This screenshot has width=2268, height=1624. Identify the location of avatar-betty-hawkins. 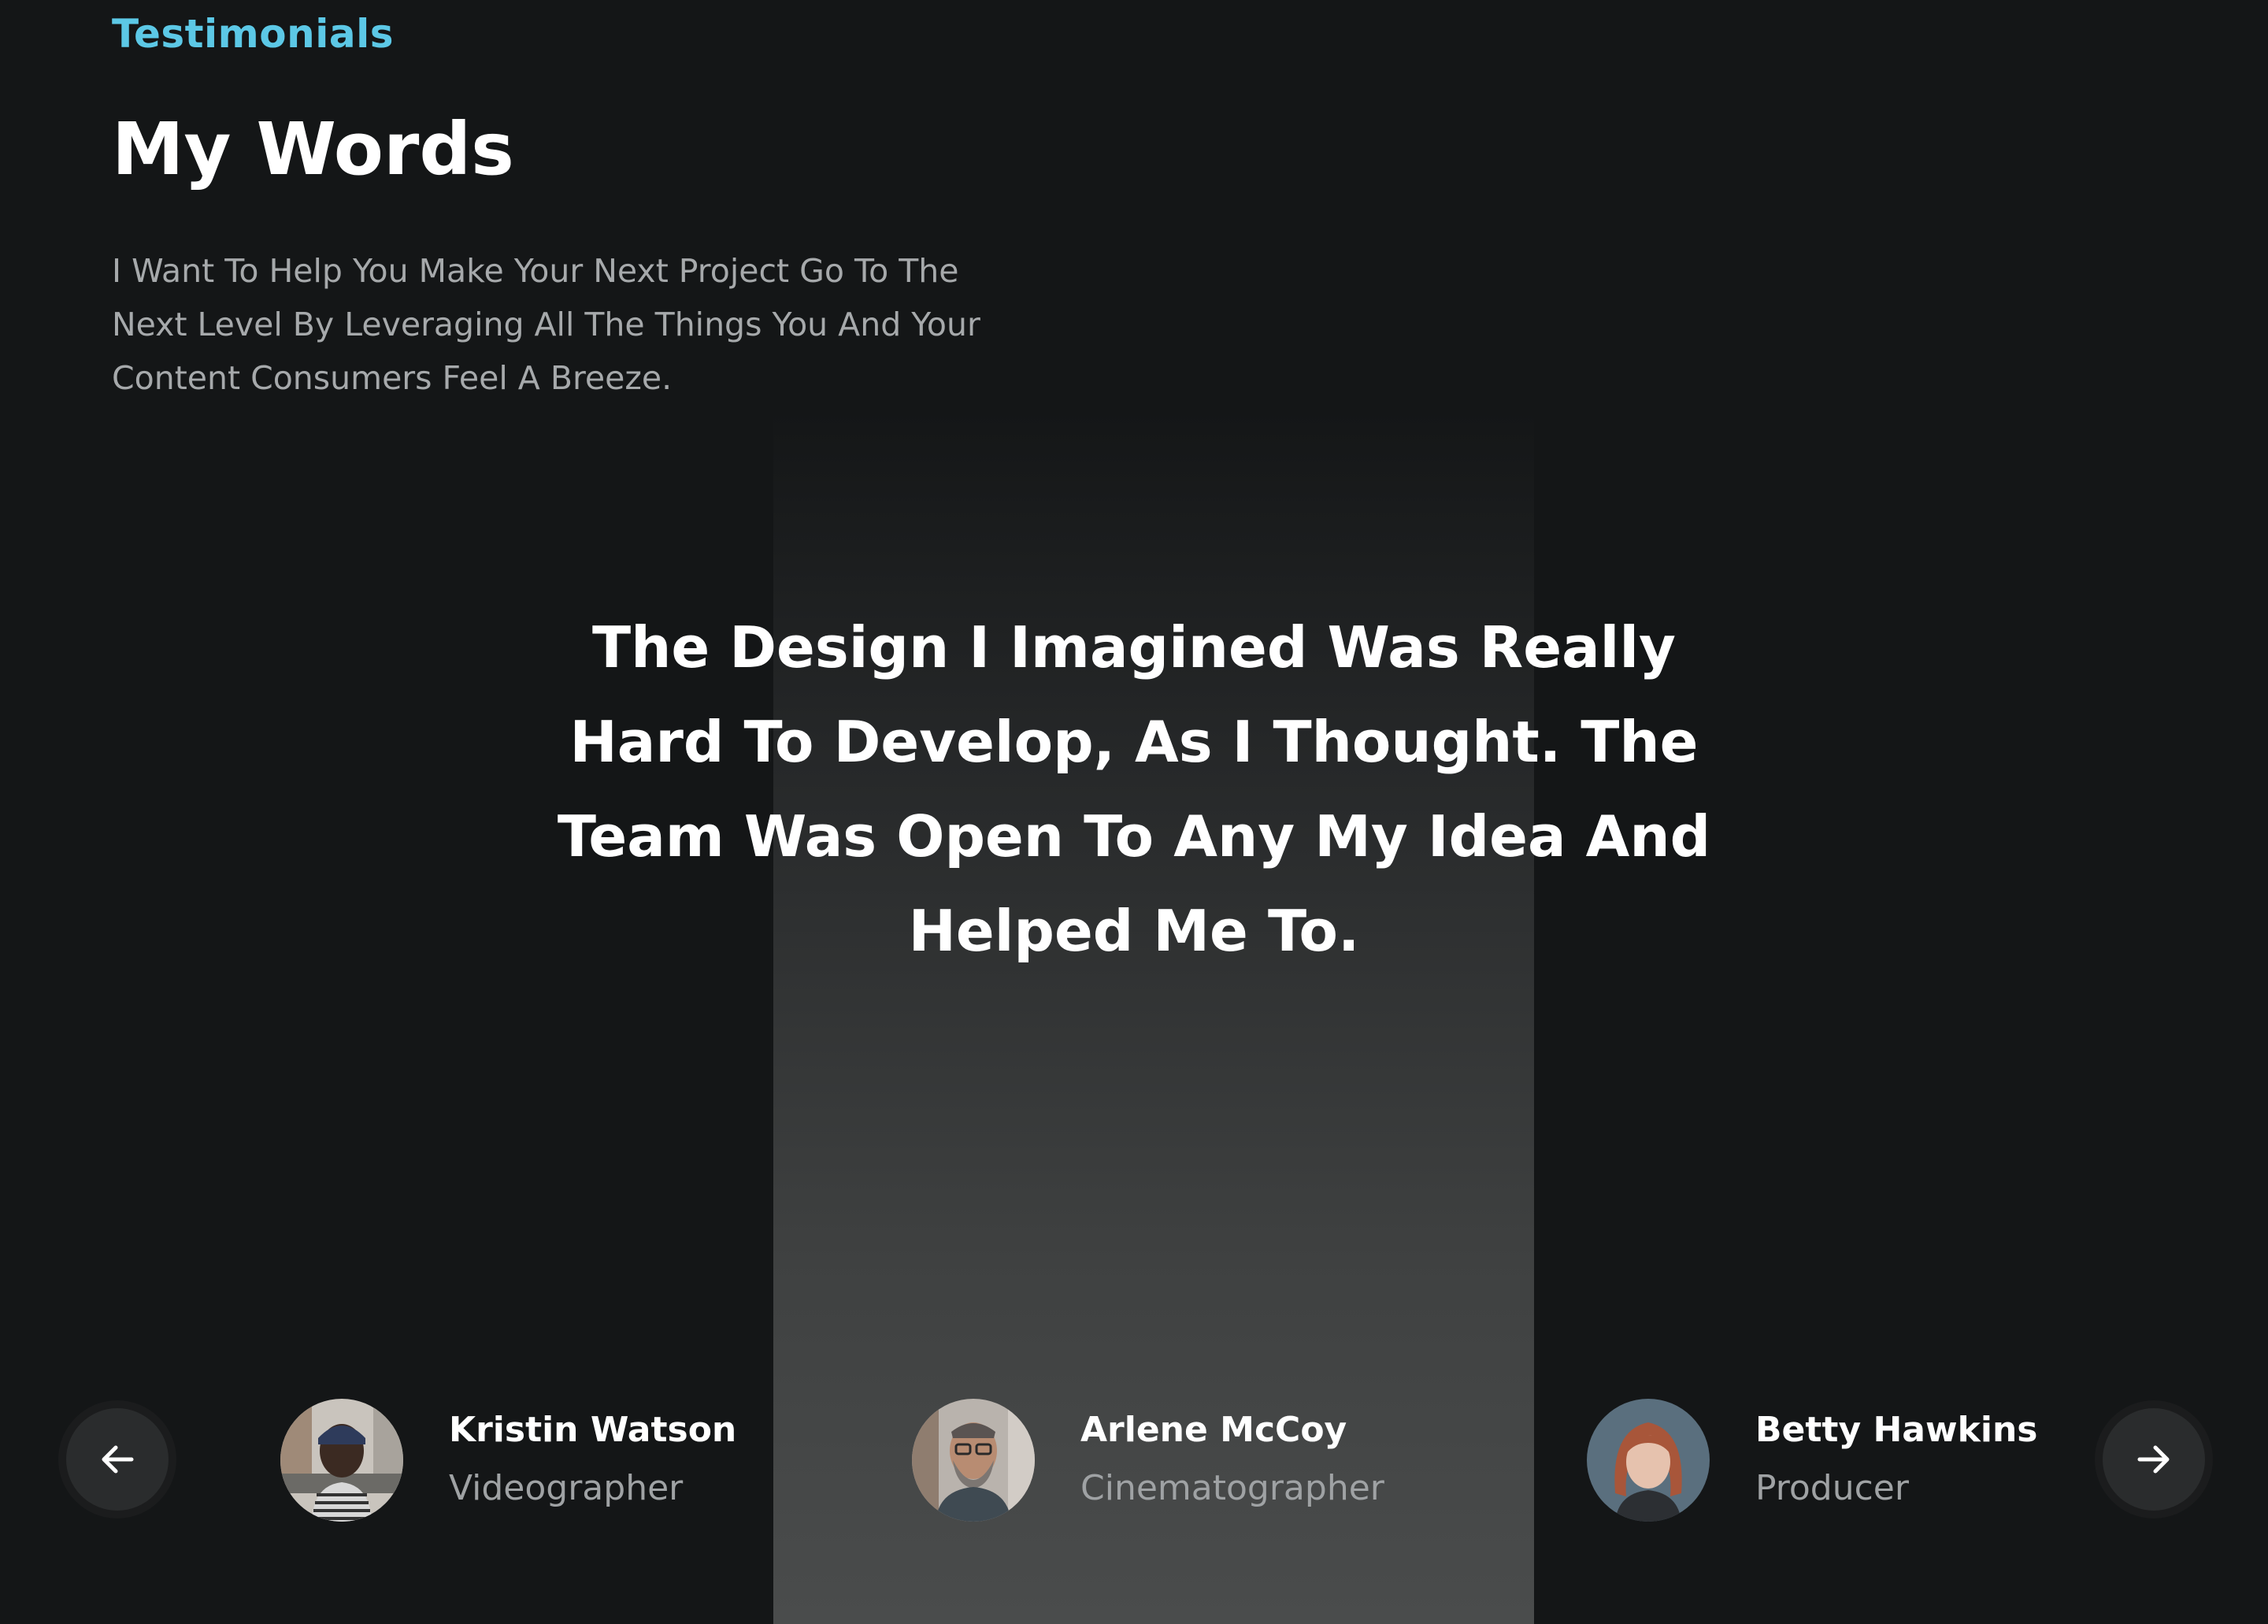
(1648, 1460).